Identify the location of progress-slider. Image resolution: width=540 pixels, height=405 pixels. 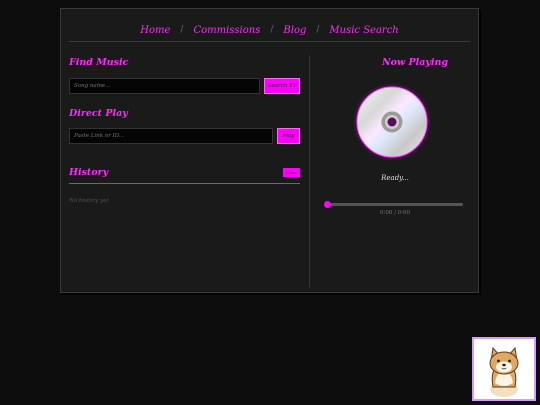
(393, 204).